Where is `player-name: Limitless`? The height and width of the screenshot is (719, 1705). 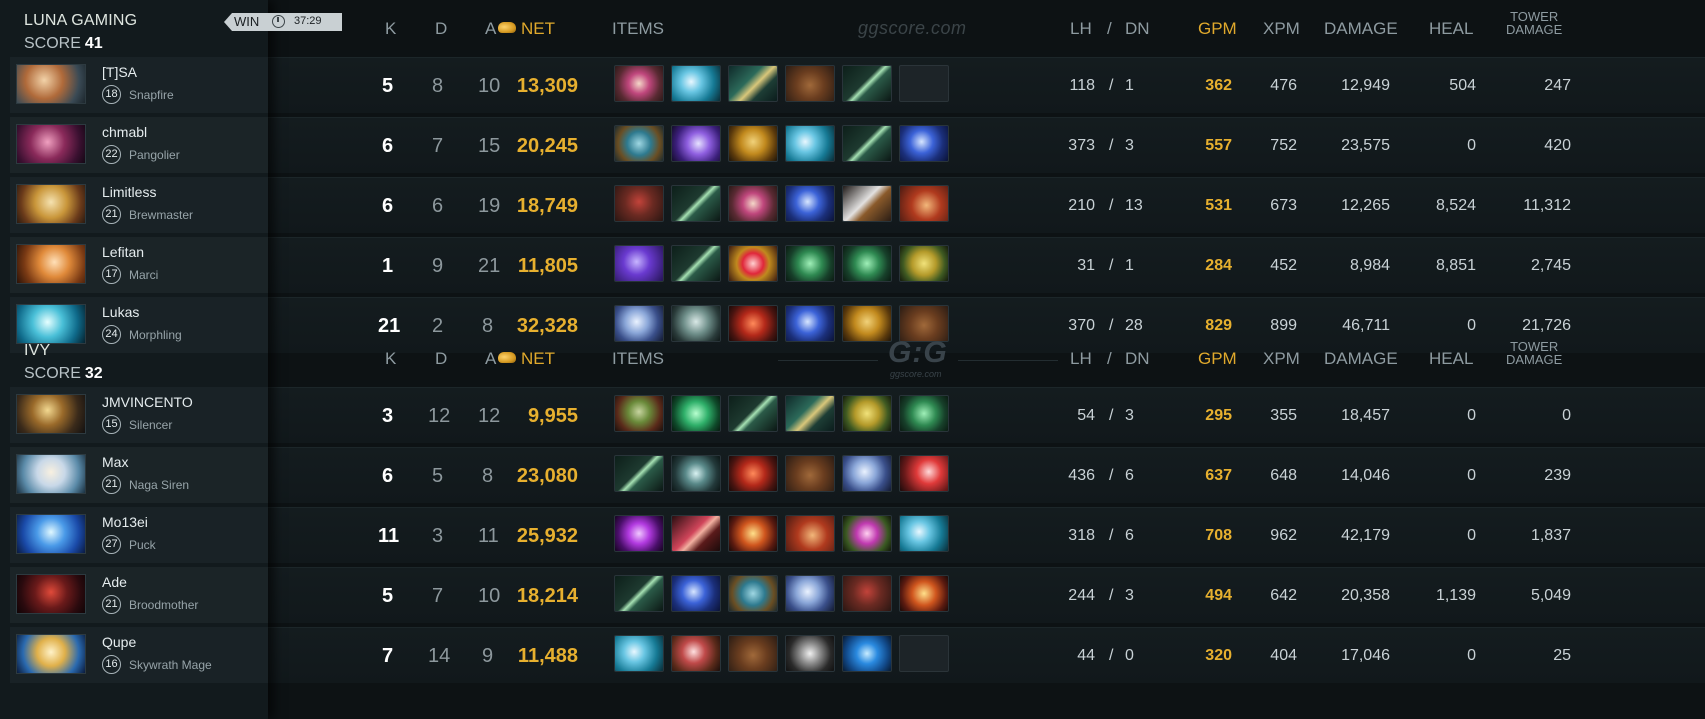 player-name: Limitless is located at coordinates (129, 192).